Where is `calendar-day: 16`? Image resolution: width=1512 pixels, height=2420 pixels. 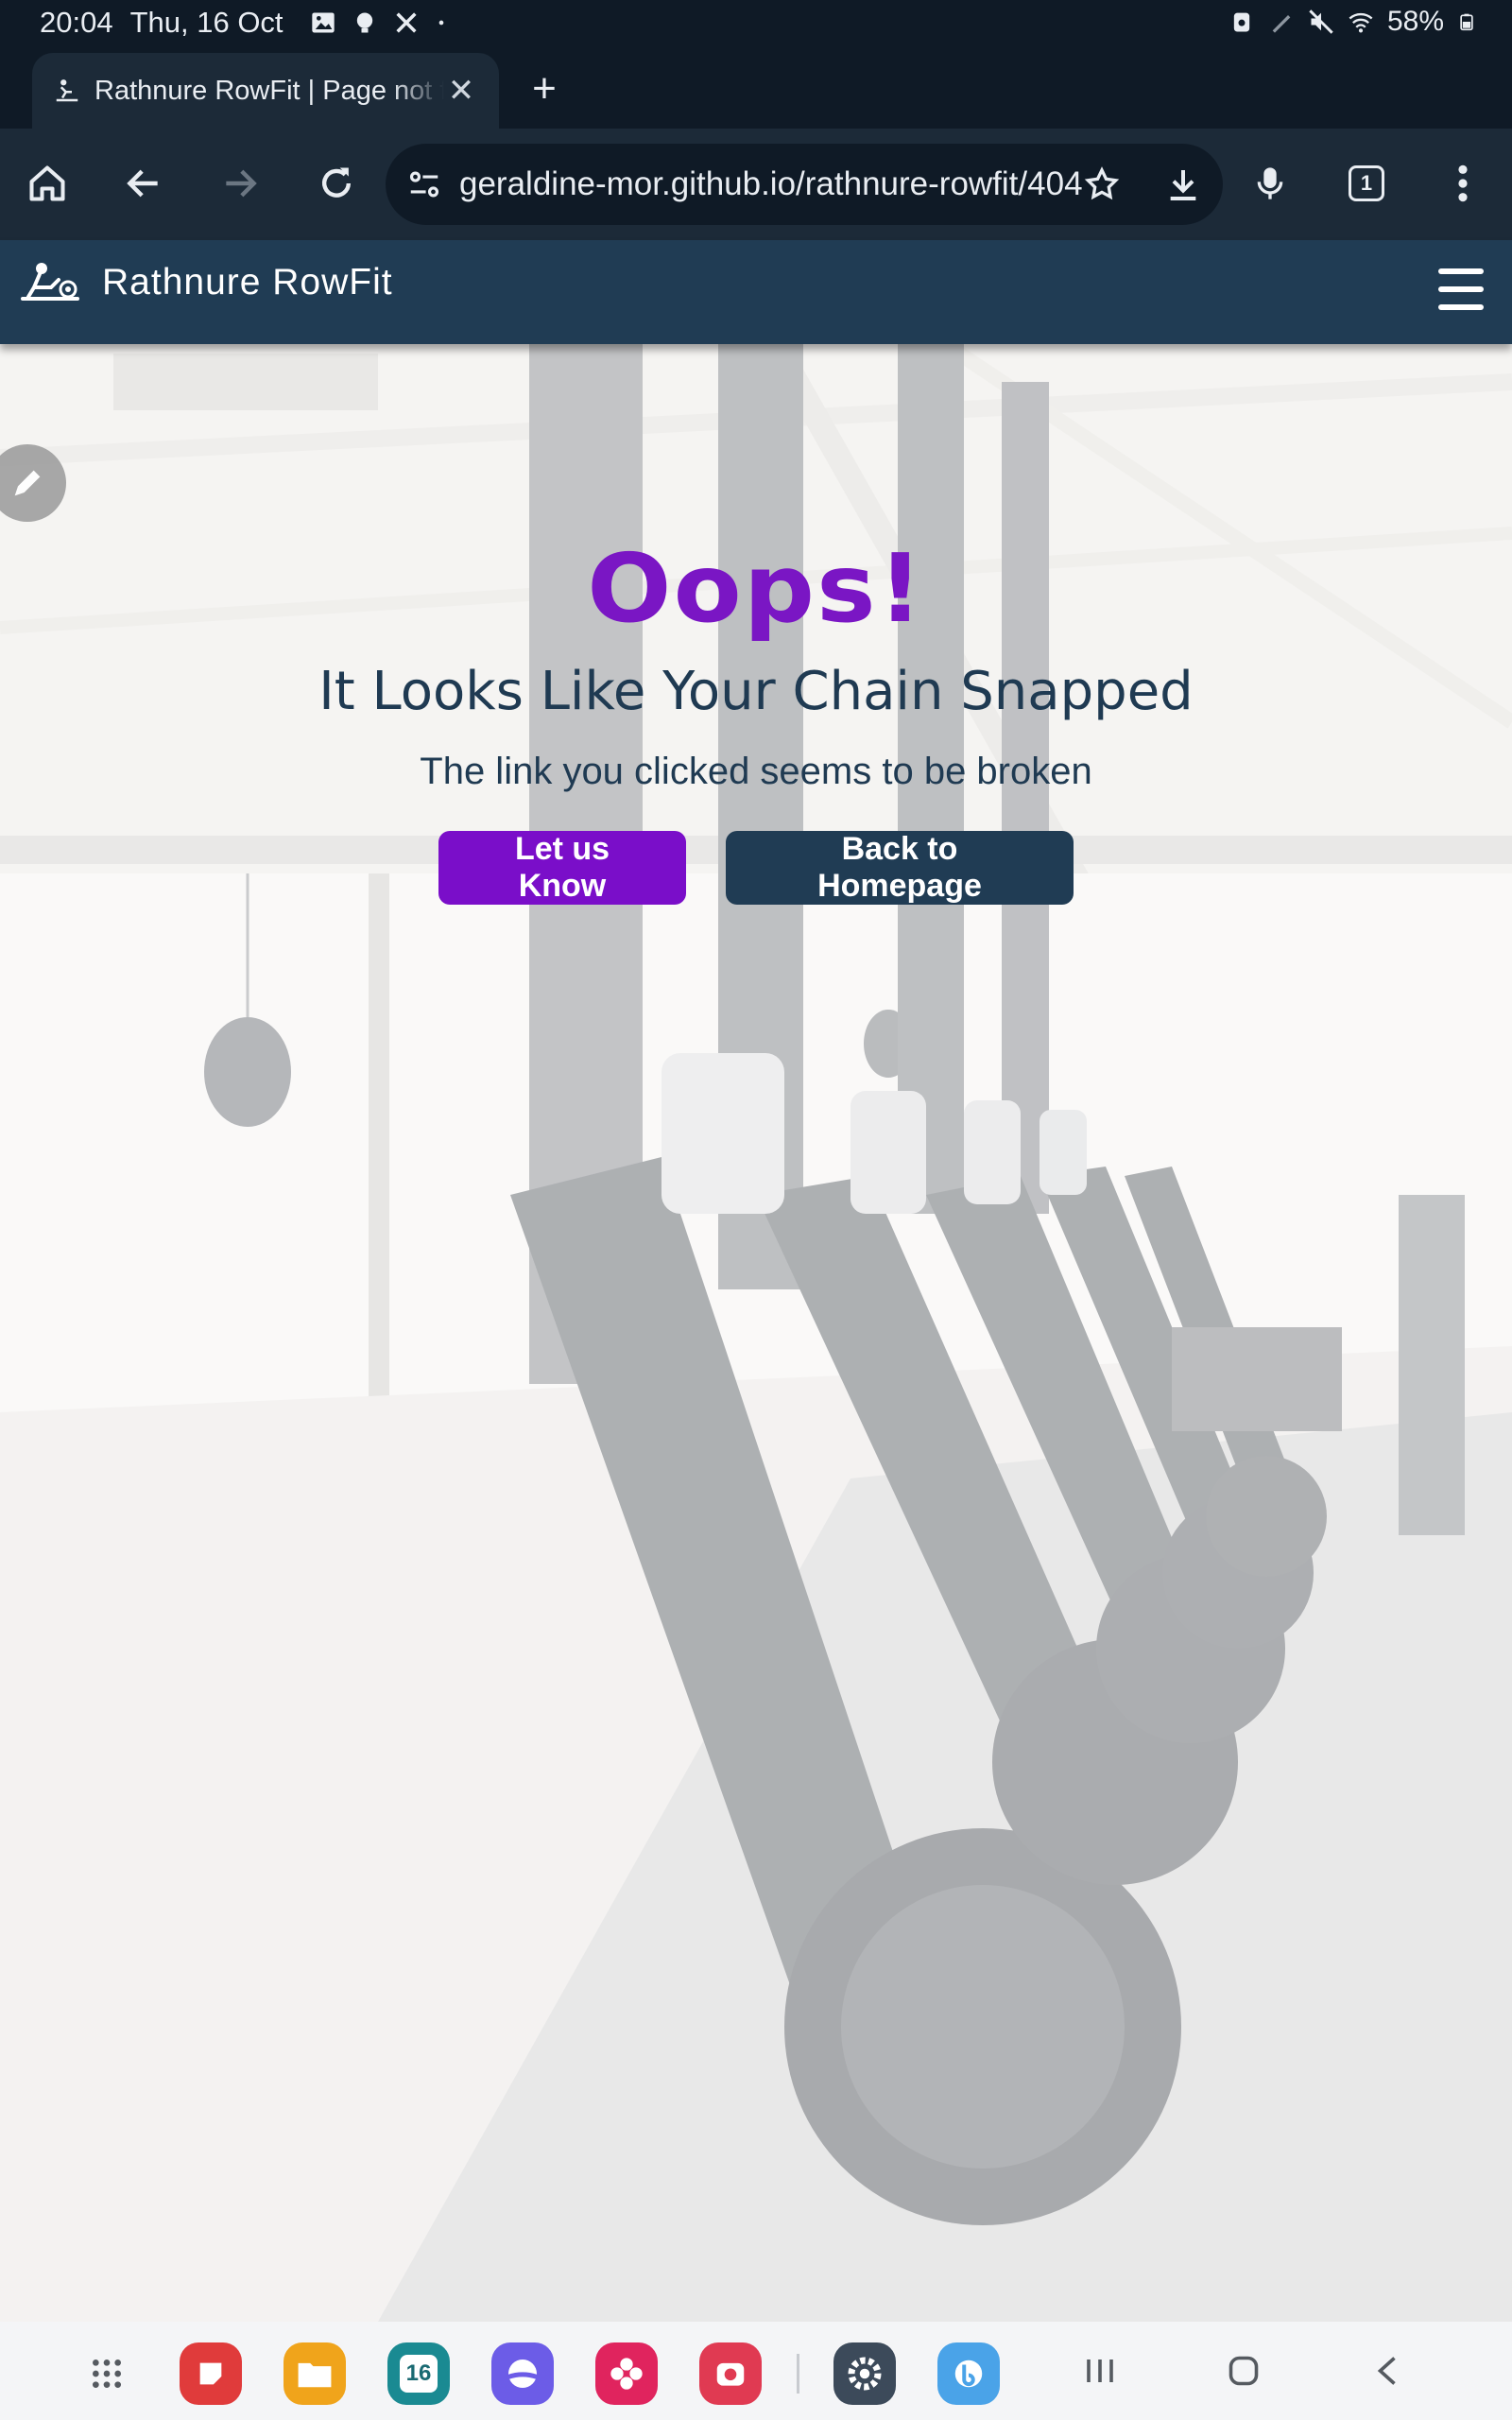
calendar-day: 16 is located at coordinates (419, 2374).